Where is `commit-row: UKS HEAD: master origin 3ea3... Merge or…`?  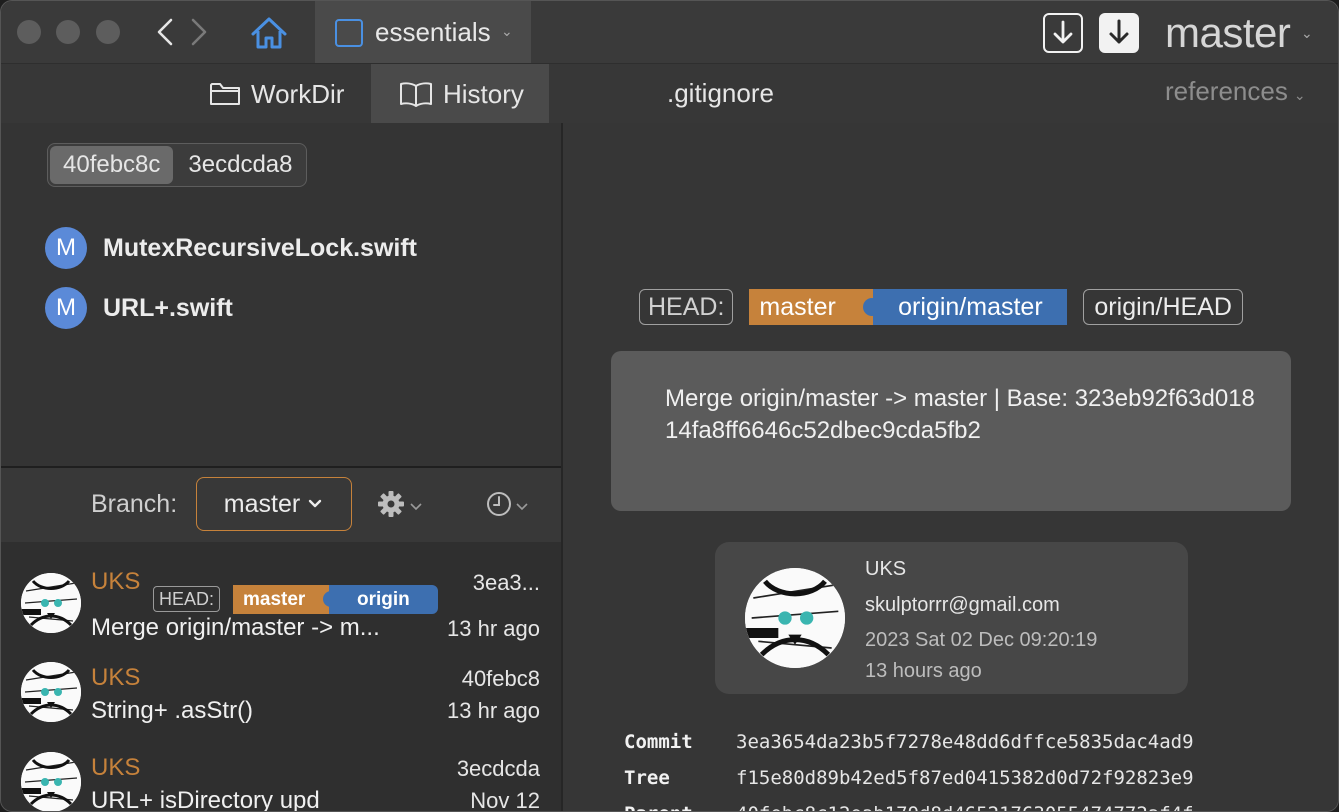
commit-row: UKS HEAD: master origin 3ea3... Merge or… is located at coordinates (281, 607).